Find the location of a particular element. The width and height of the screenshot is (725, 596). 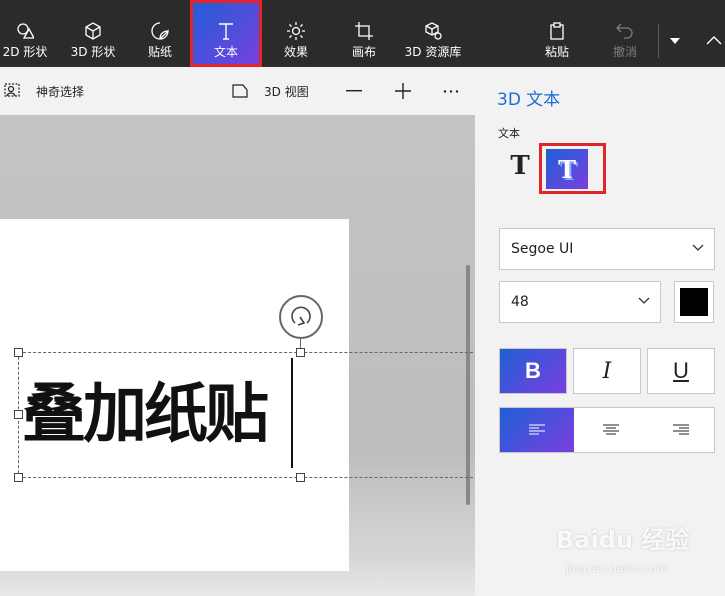

toolbar-divider is located at coordinates (658, 41).